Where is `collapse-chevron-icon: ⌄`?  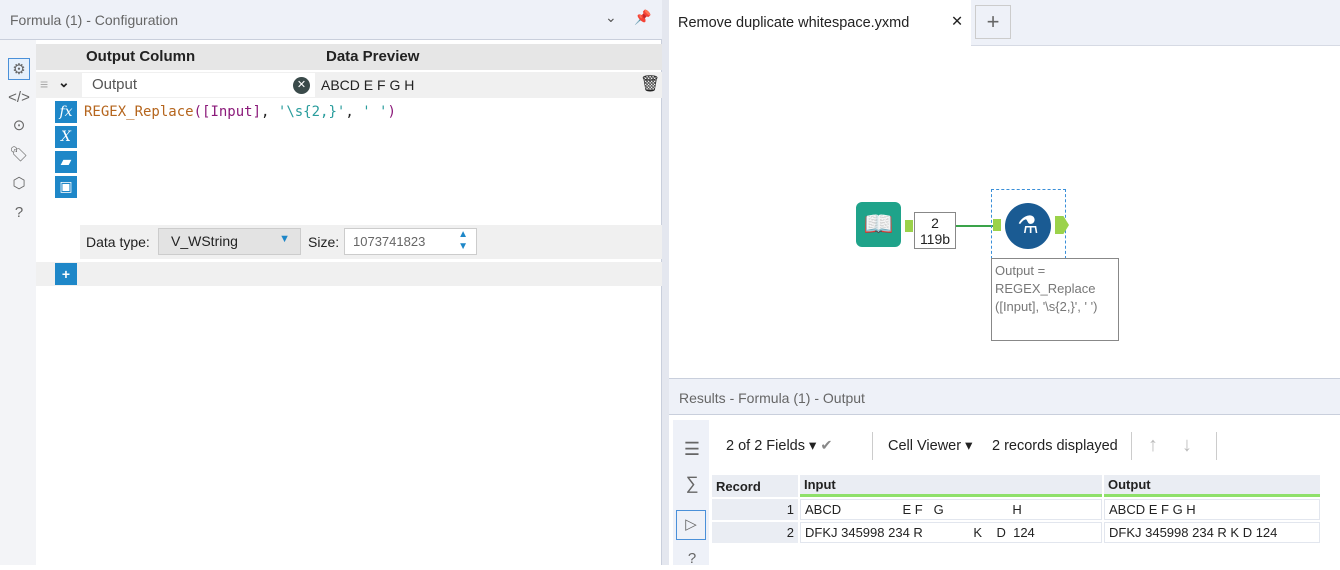
collapse-chevron-icon: ⌄ is located at coordinates (64, 82).